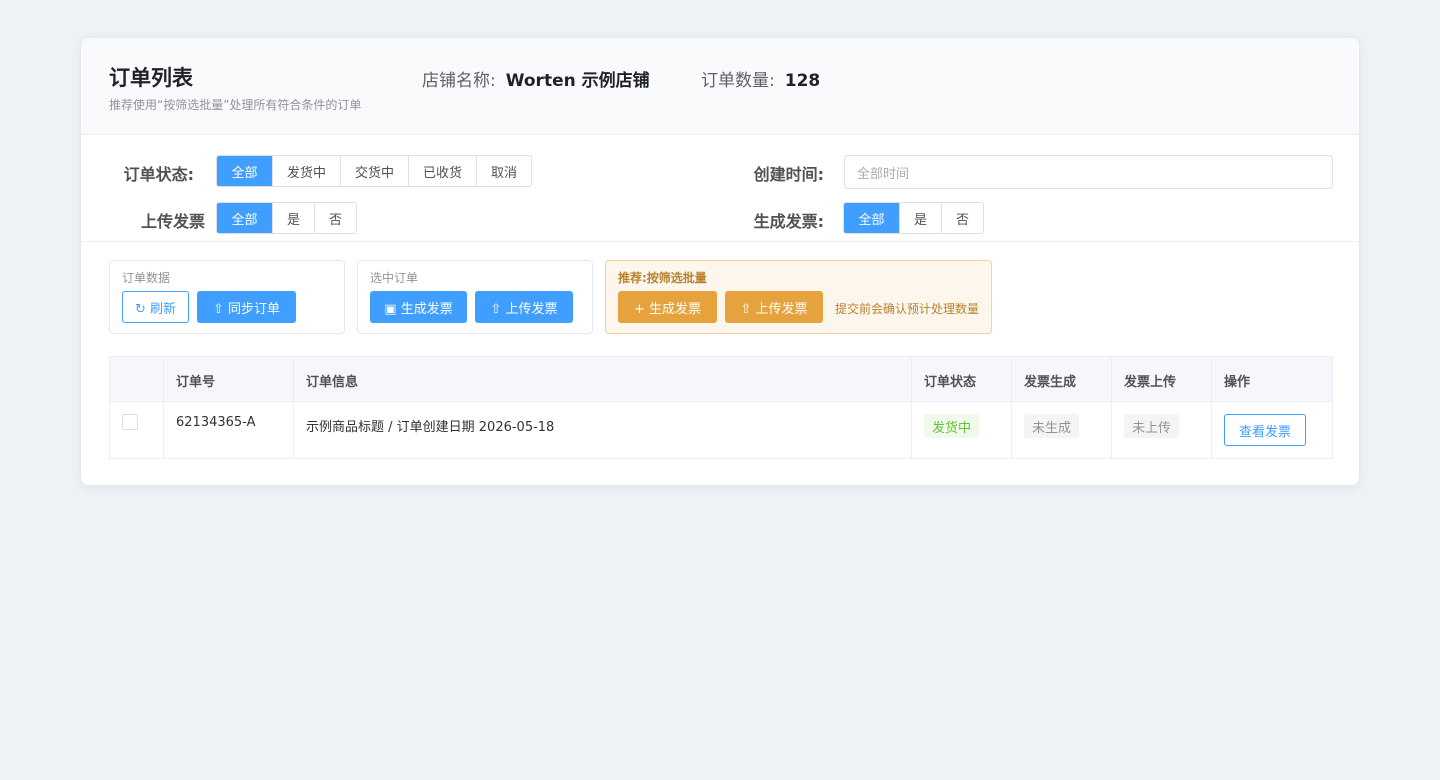  Describe the element at coordinates (235, 105) in the screenshot. I see `page-subtitle: 推荐使用“按筛选批量”处理所有符合条件的订单` at that location.